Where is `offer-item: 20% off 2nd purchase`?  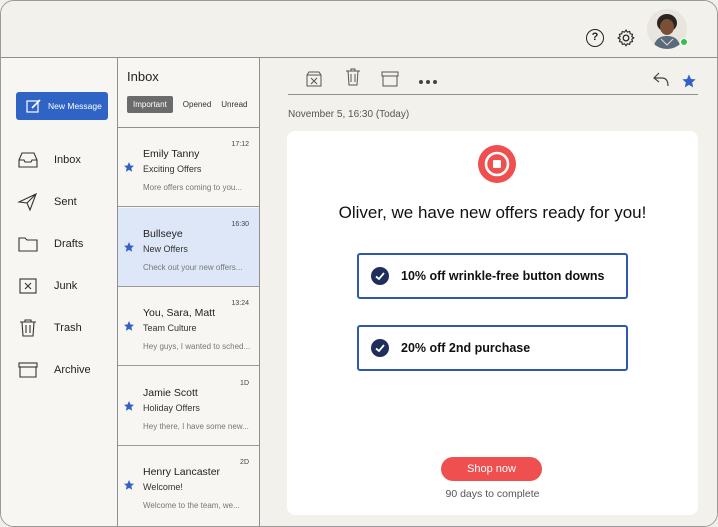 offer-item: 20% off 2nd purchase is located at coordinates (492, 348).